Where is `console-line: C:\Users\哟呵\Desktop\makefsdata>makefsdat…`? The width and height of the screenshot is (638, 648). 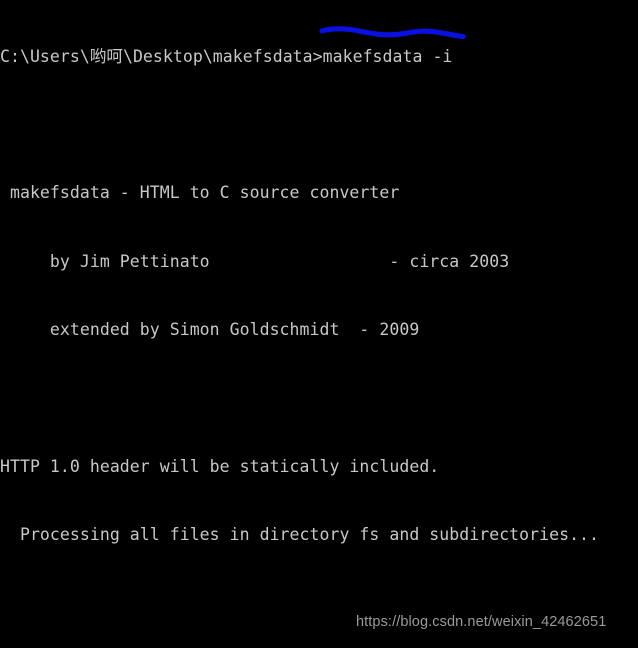
console-line: C:\Users\哟呵\Desktop\makefsdata>makefsdat… is located at coordinates (226, 56).